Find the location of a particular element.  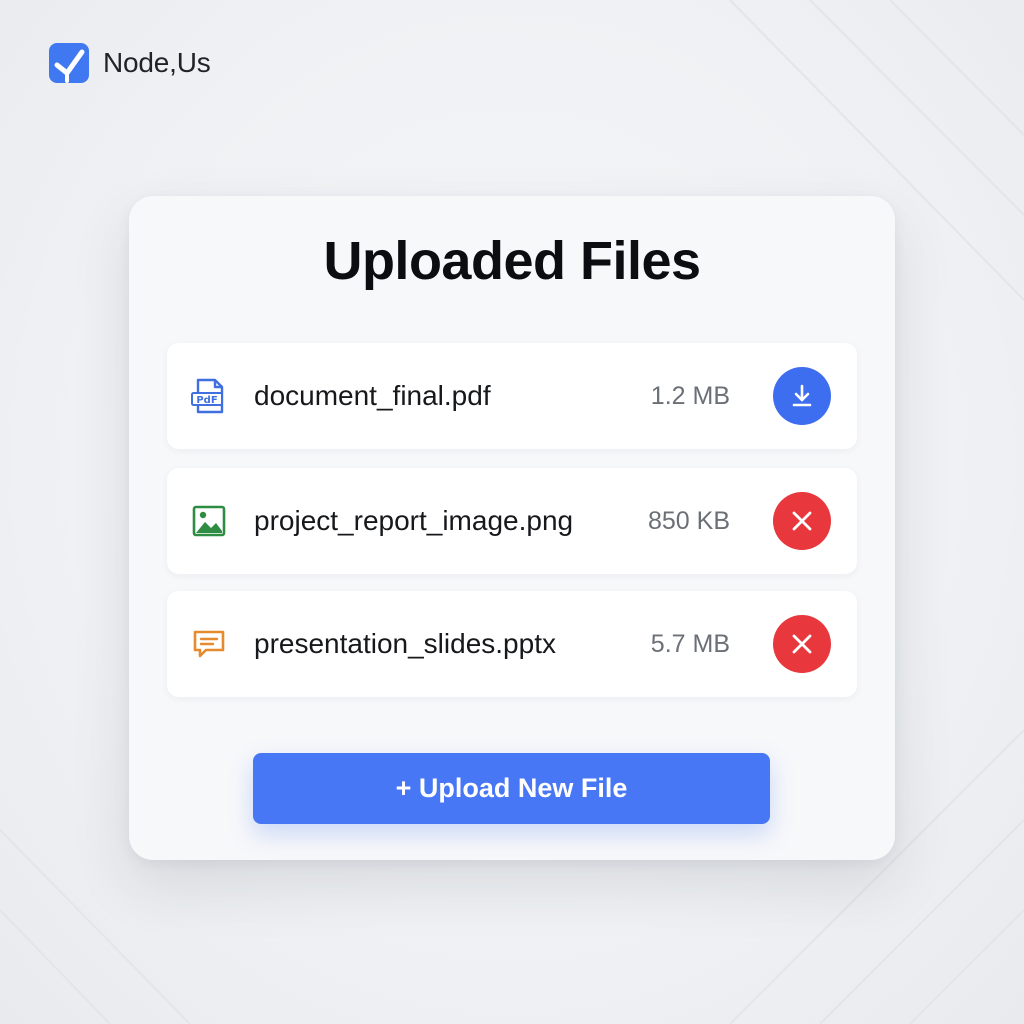

upload-new-file-button: + Upload New File is located at coordinates (511, 788).